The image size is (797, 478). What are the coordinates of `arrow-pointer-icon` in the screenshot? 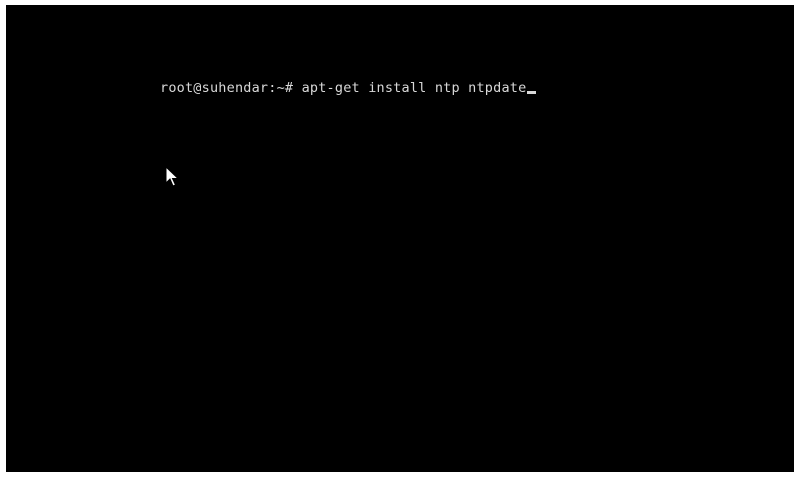 It's located at (172, 176).